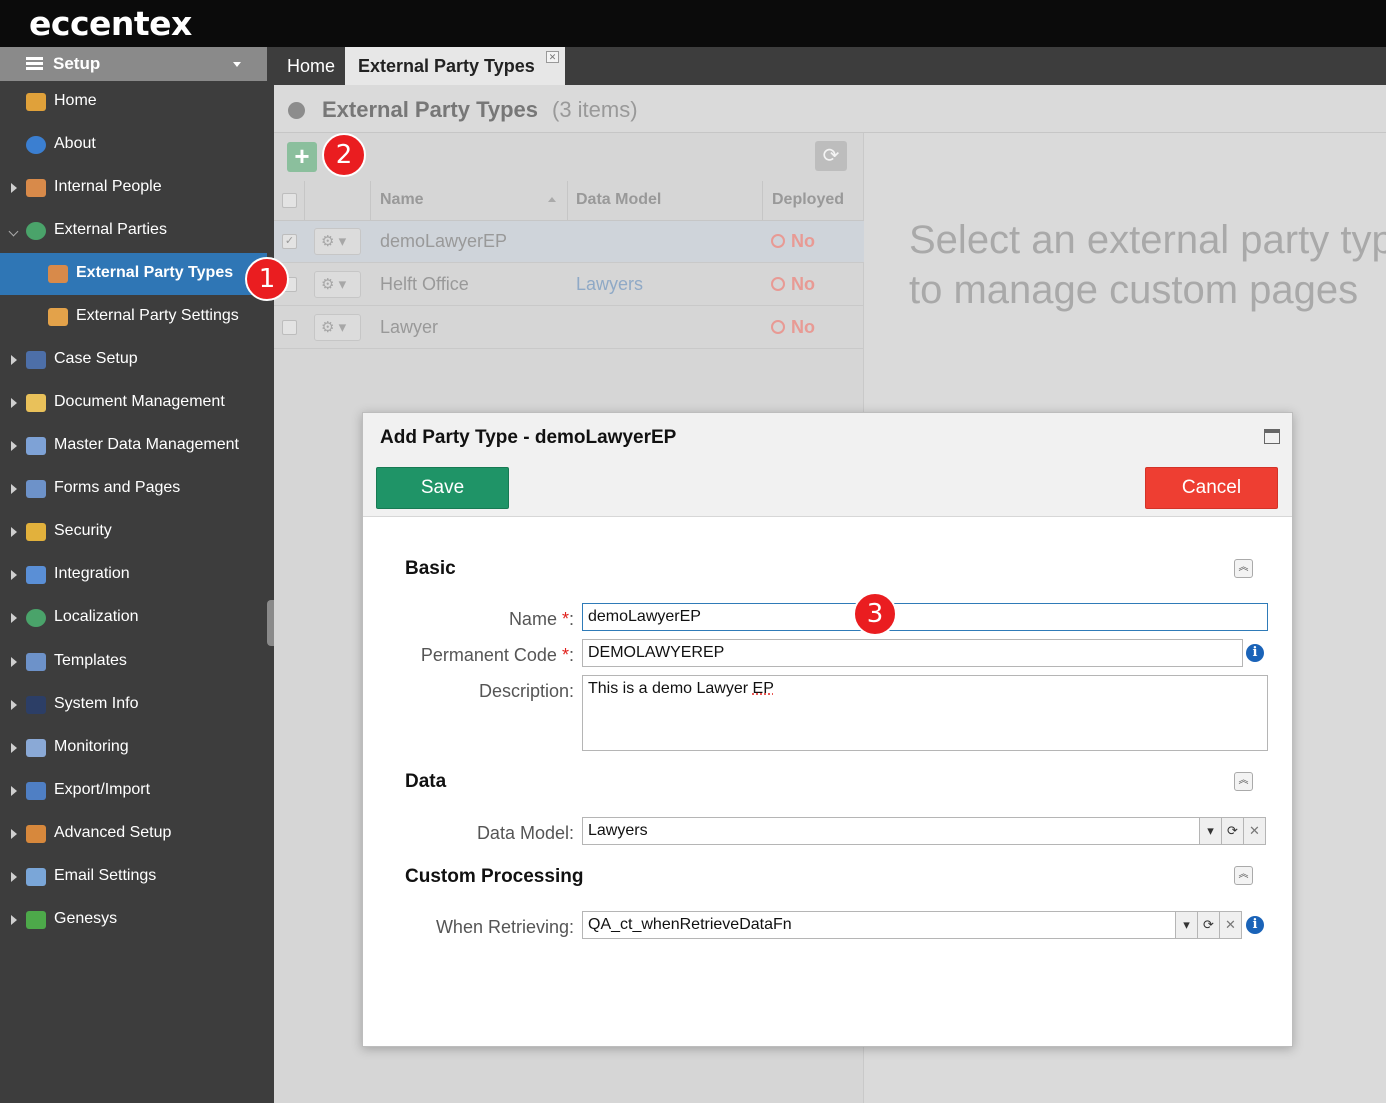  Describe the element at coordinates (609, 284) in the screenshot. I see `cell-data-model: Lawyers` at that location.